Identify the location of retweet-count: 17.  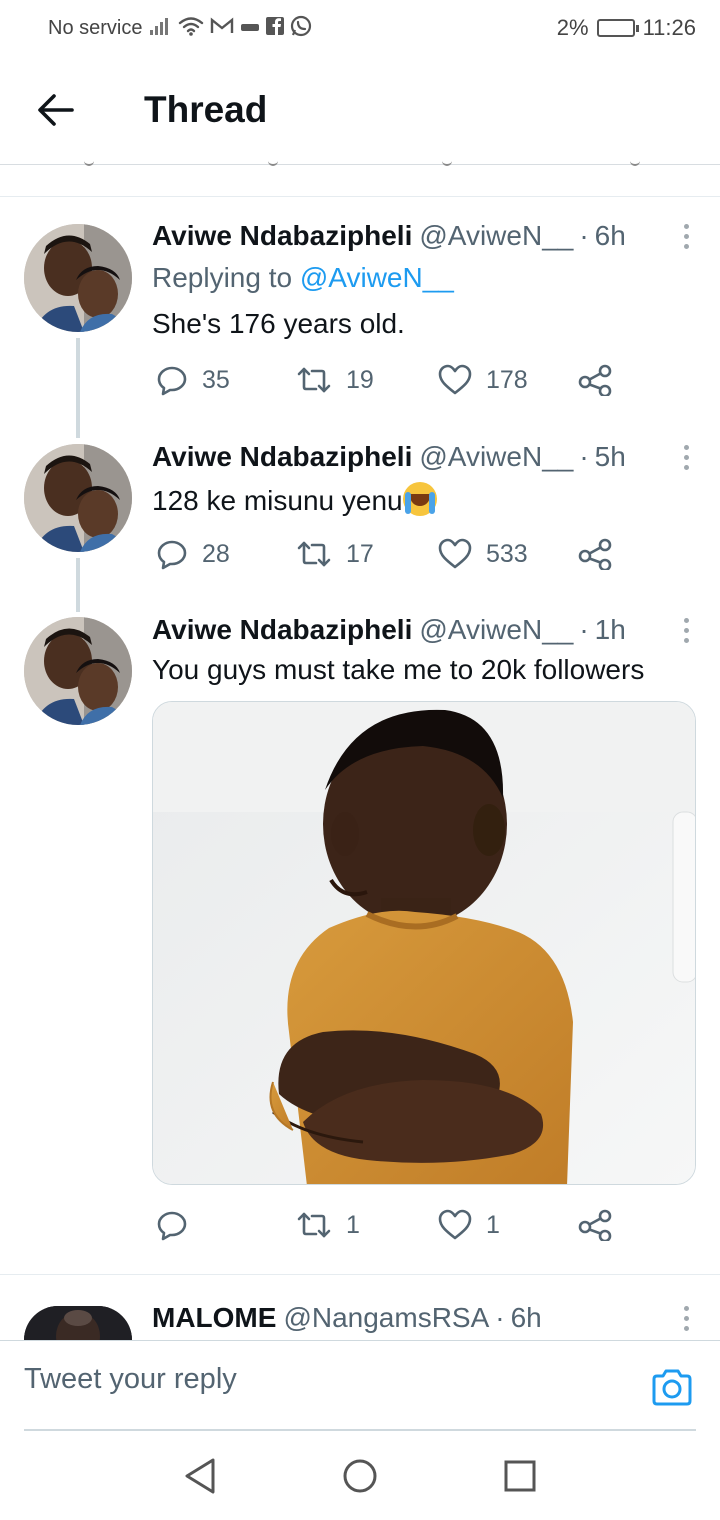
(360, 553).